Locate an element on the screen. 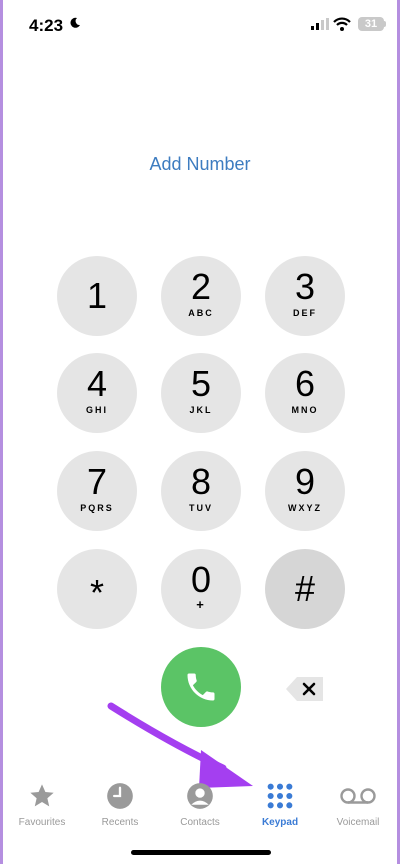 This screenshot has width=400, height=864. backspace-icon is located at coordinates (305, 689).